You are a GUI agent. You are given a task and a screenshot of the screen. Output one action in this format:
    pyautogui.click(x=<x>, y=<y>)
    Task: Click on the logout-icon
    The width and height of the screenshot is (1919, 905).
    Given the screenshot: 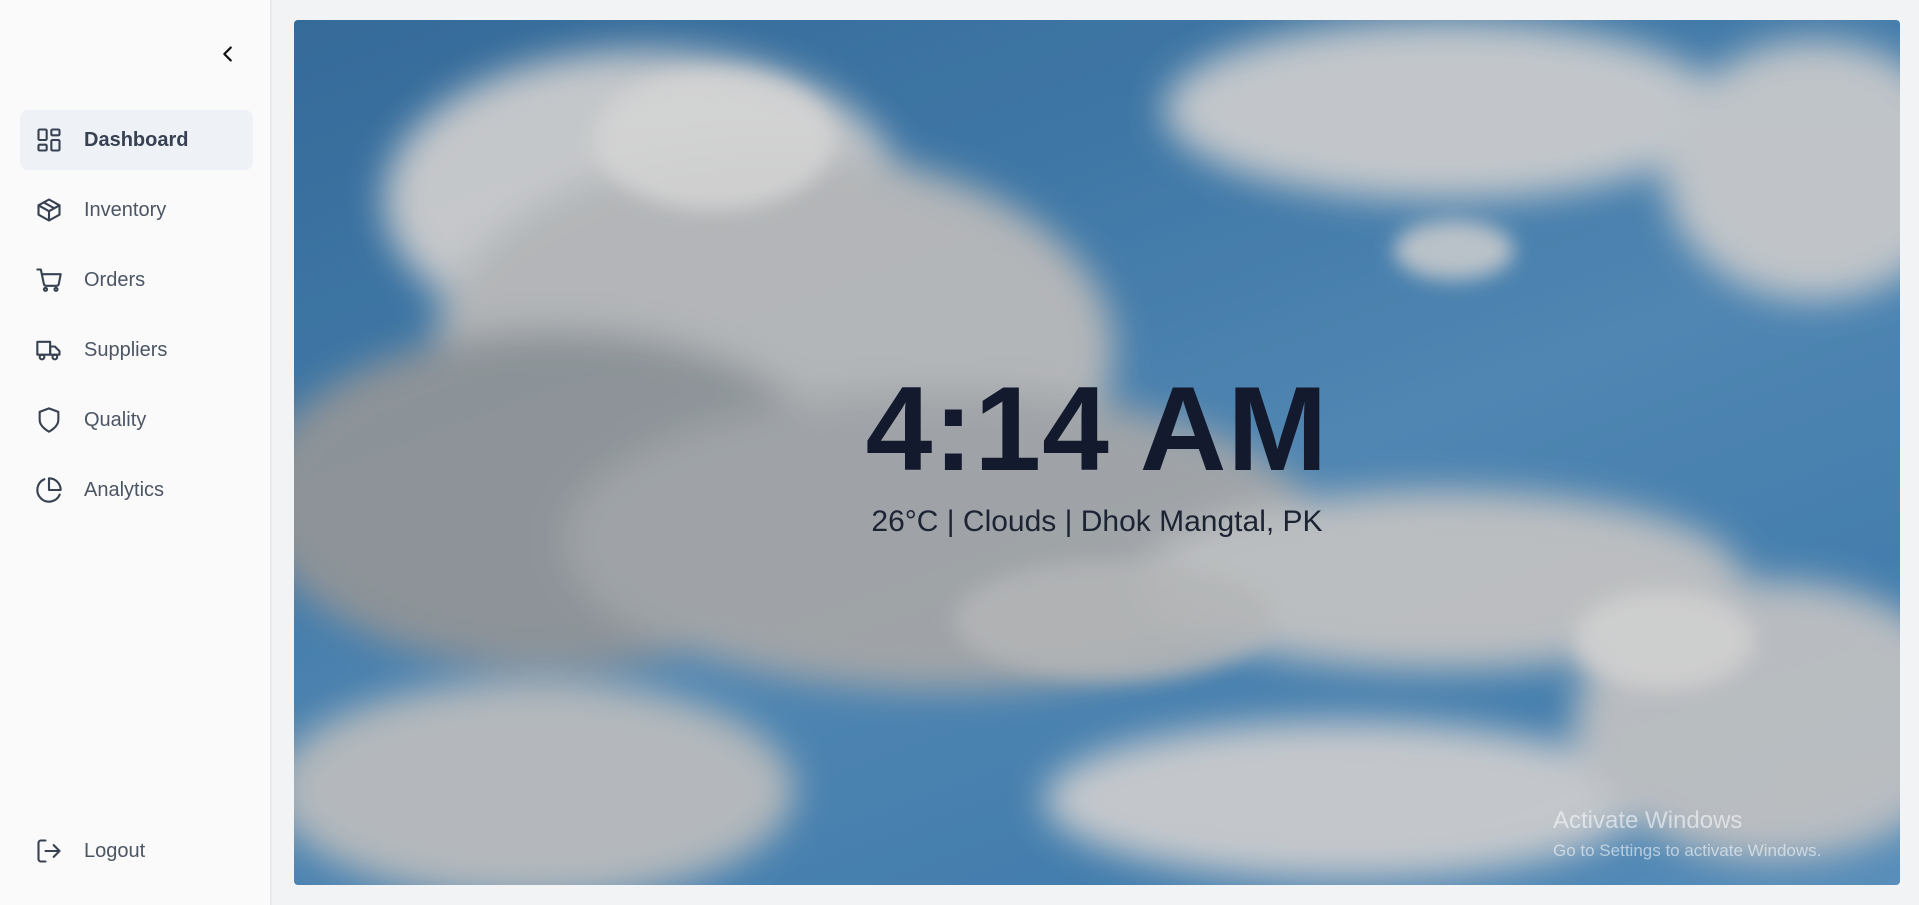 What is the action you would take?
    pyautogui.click(x=49, y=851)
    